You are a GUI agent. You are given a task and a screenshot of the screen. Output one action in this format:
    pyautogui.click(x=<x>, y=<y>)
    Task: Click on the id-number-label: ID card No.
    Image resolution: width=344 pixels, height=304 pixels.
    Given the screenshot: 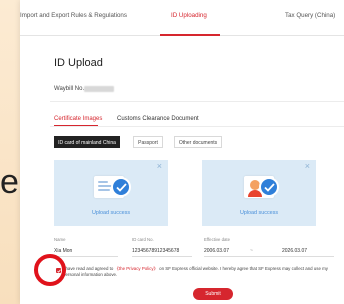 What is the action you would take?
    pyautogui.click(x=143, y=239)
    